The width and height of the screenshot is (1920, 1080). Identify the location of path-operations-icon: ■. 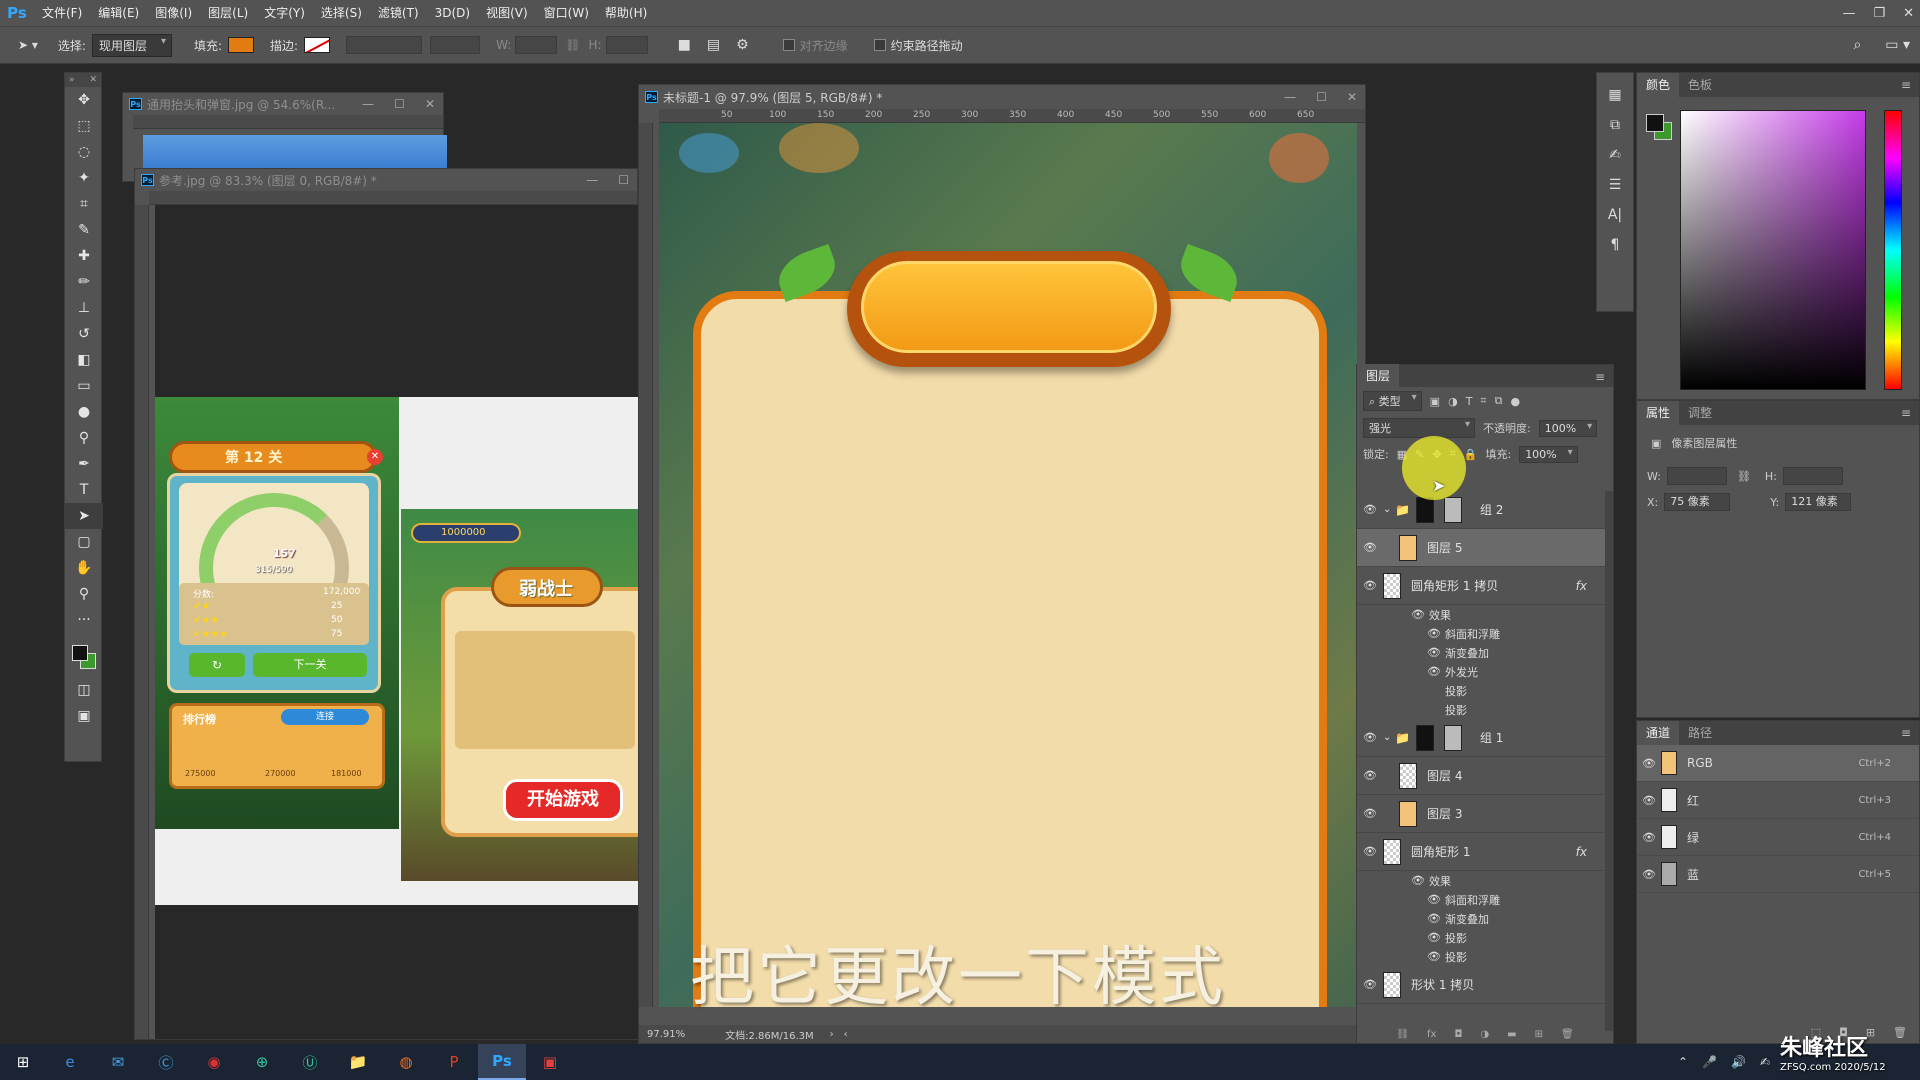
(684, 45).